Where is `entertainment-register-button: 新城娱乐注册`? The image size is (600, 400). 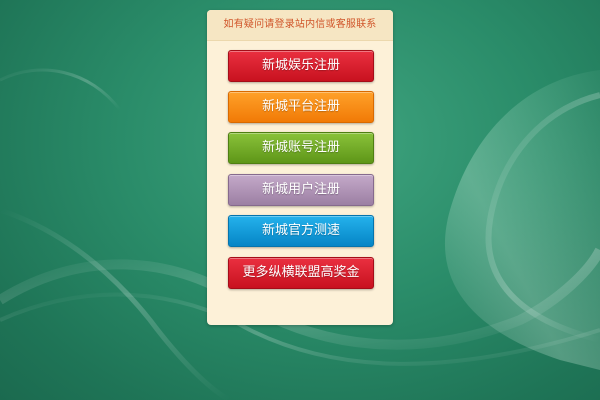 entertainment-register-button: 新城娱乐注册 is located at coordinates (301, 66).